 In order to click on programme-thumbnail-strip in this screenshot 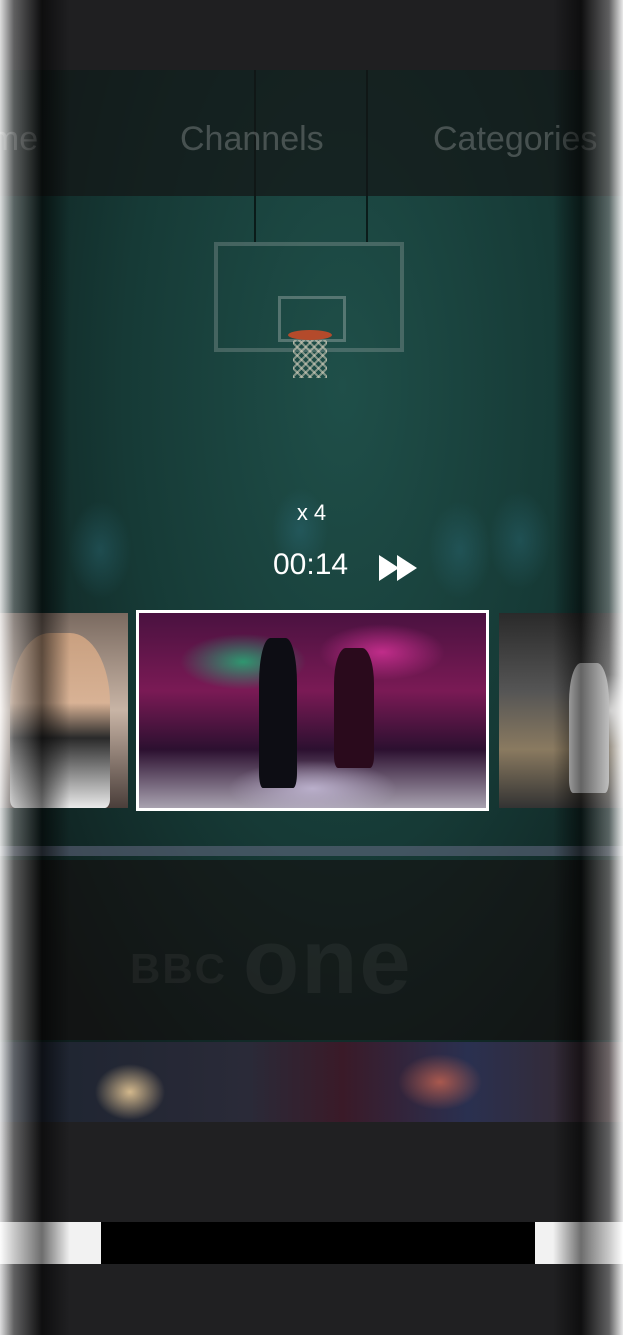, I will do `click(311, 1082)`.